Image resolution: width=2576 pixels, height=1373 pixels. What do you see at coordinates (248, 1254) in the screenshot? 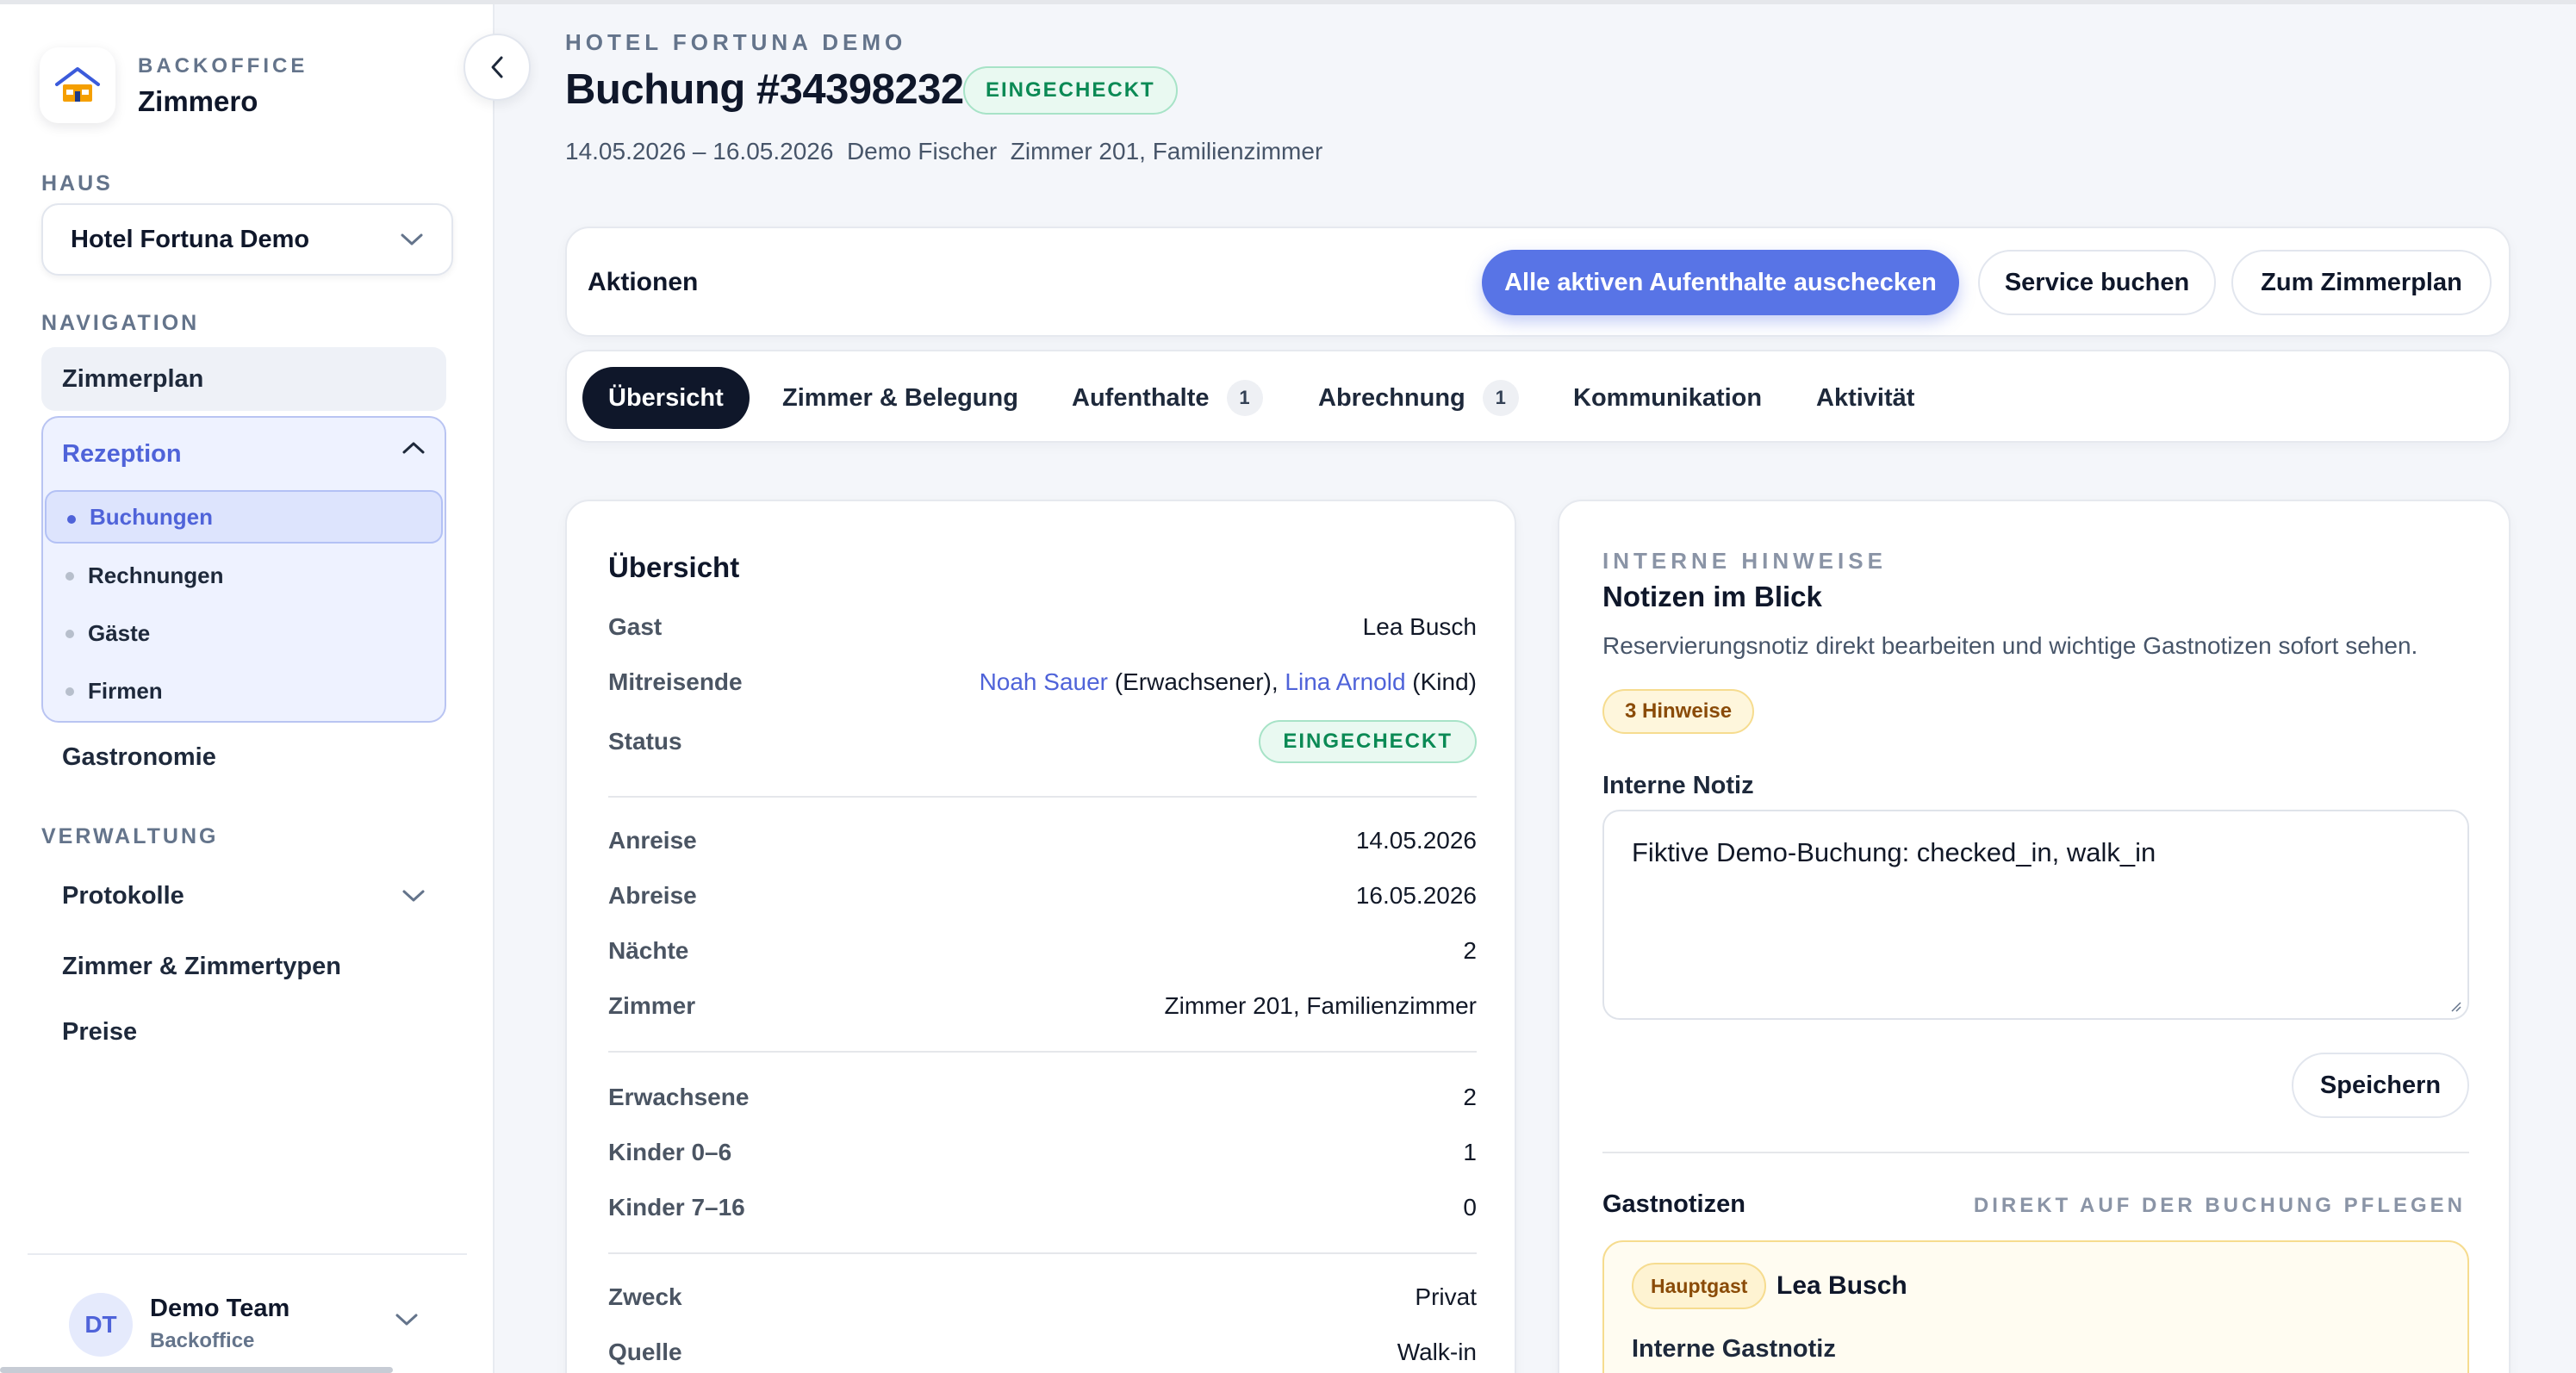
I see `sidebar-divider` at bounding box center [248, 1254].